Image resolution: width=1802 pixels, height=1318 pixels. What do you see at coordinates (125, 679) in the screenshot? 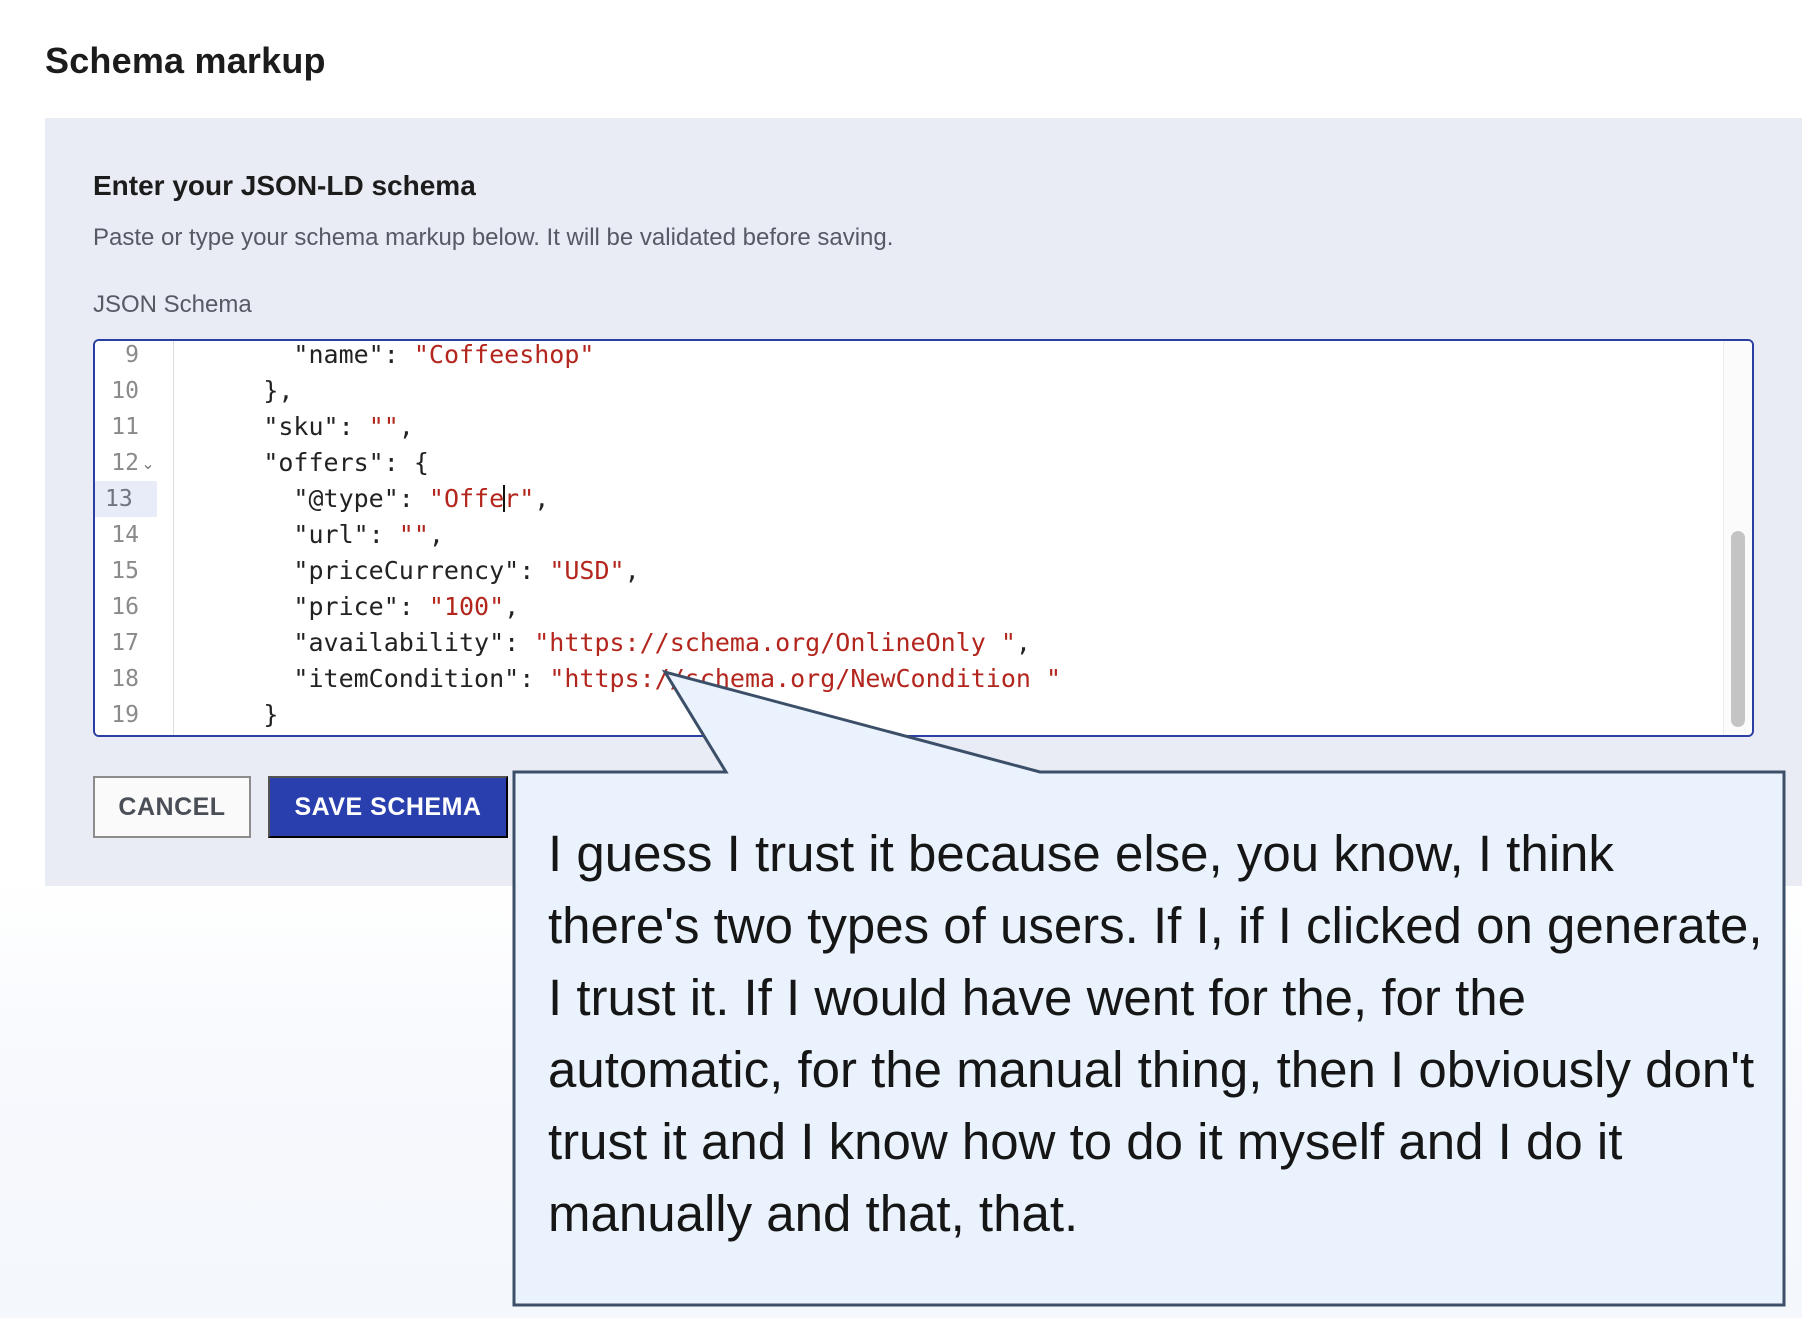
I see `line-number: 18` at bounding box center [125, 679].